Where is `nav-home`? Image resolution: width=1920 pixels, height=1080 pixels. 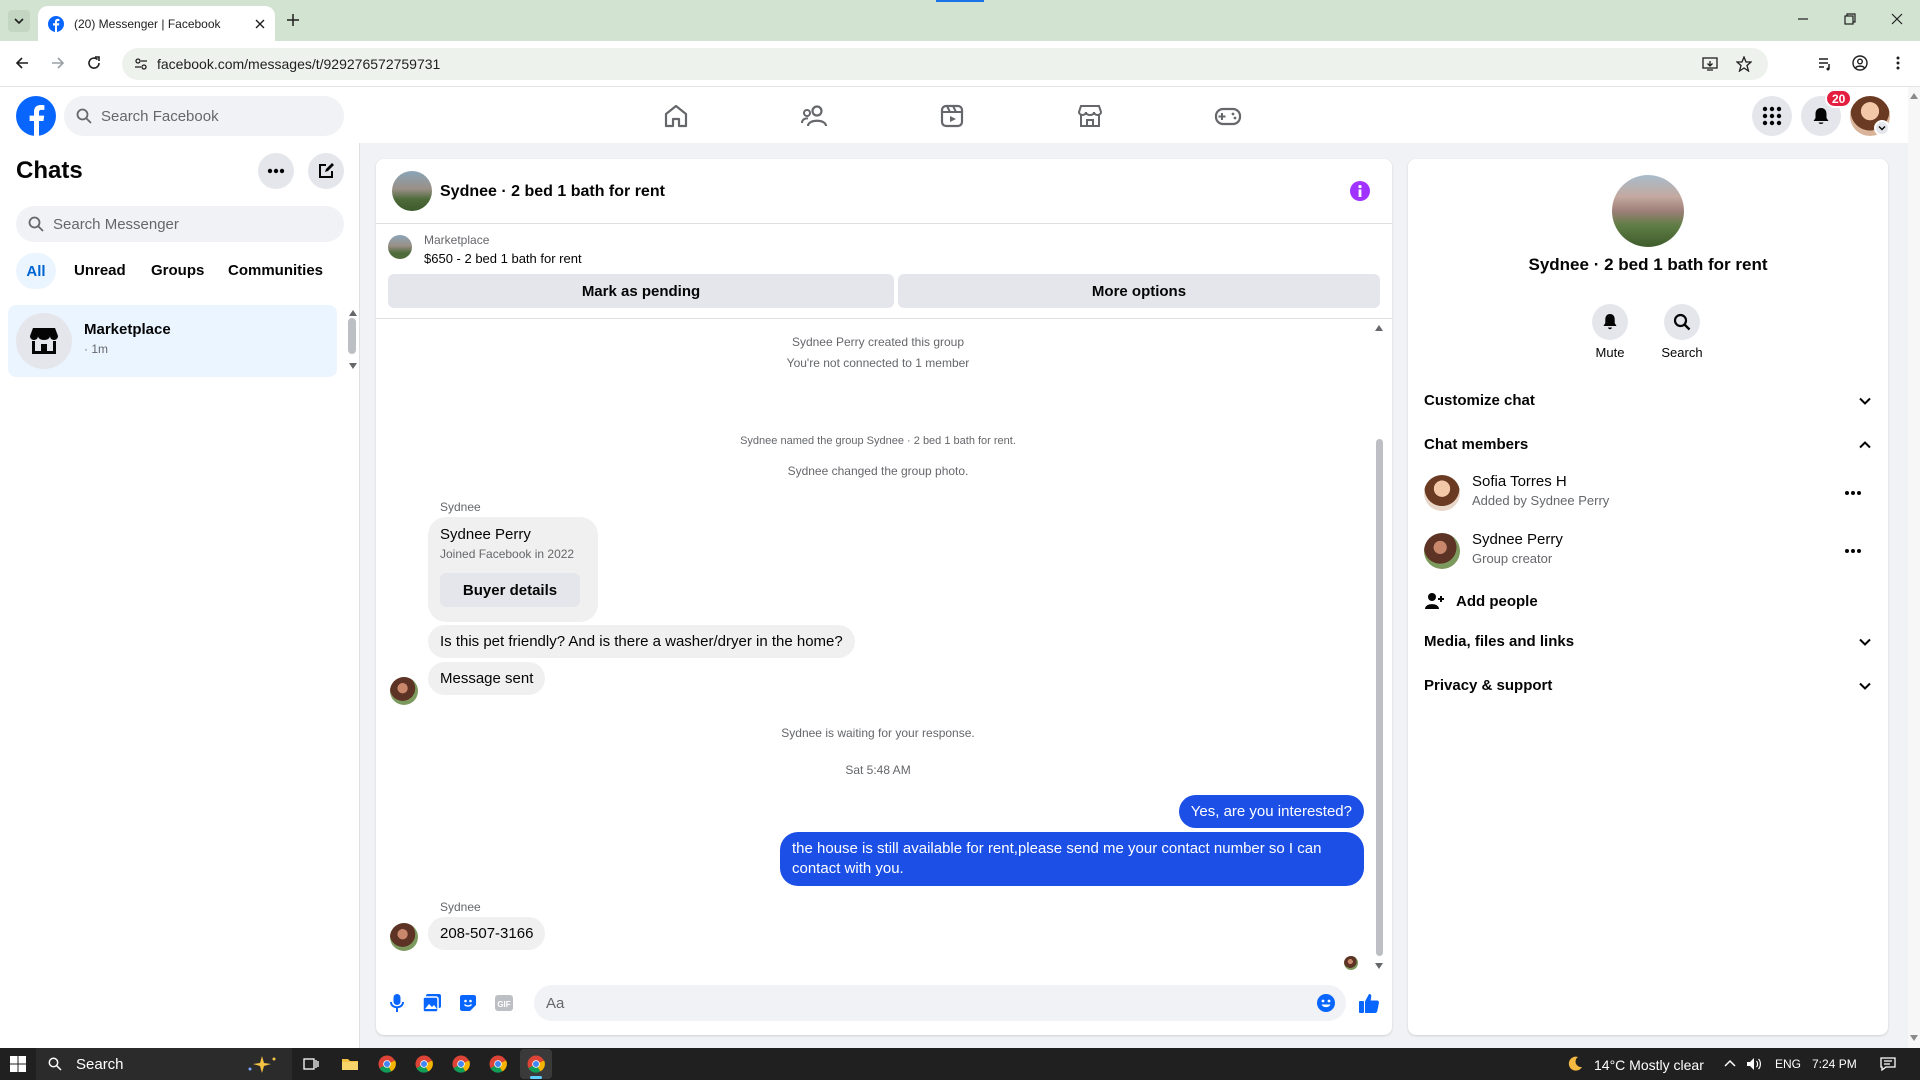
nav-home is located at coordinates (676, 116).